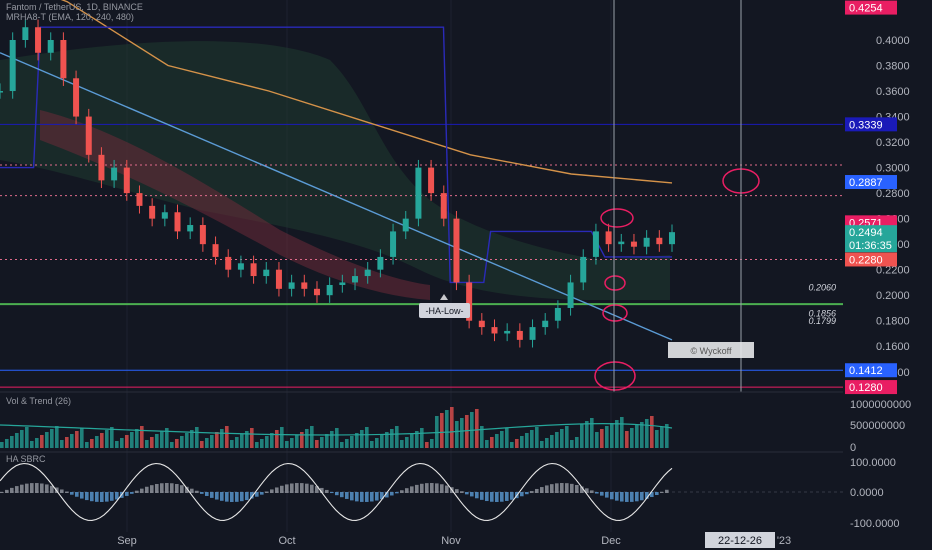  I want to click on oscillator-legend: HA SBRC, so click(26, 459).